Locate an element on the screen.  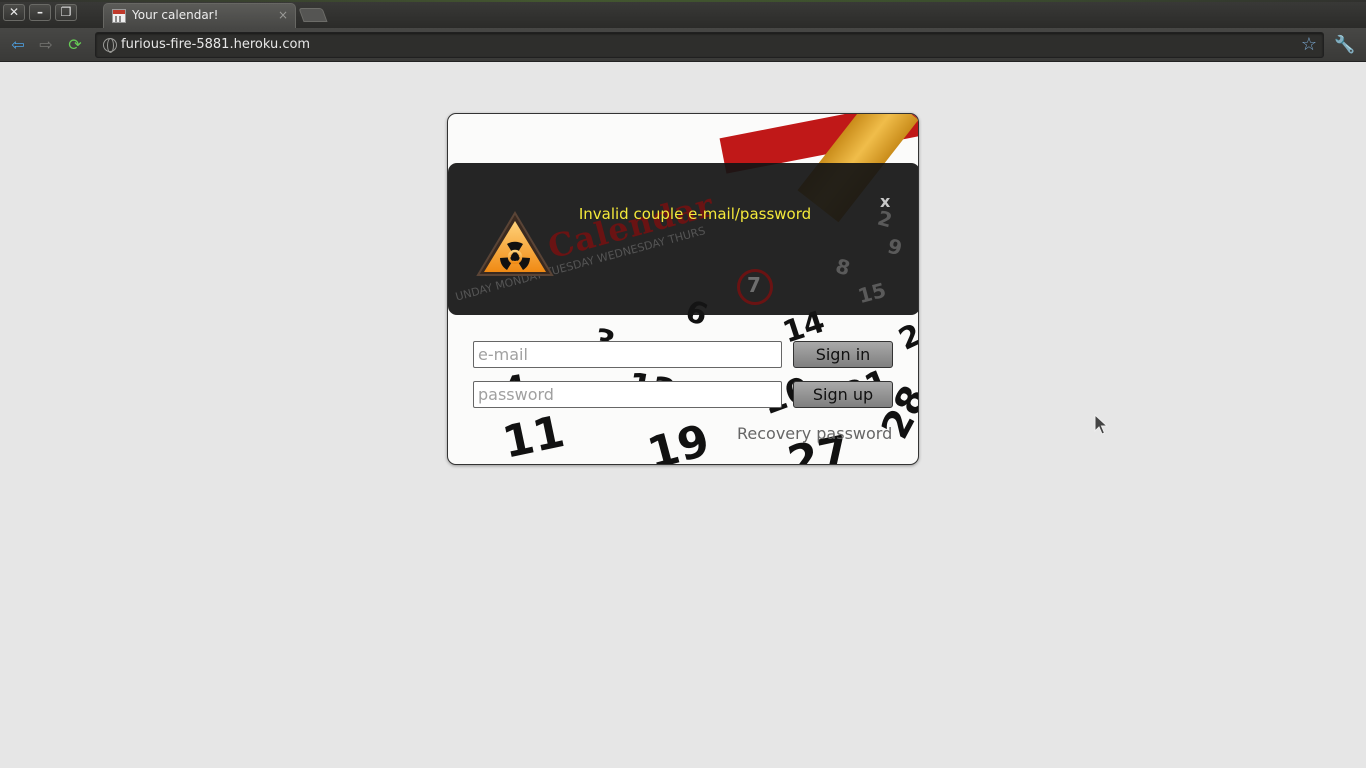
new-tab-button is located at coordinates (313, 15).